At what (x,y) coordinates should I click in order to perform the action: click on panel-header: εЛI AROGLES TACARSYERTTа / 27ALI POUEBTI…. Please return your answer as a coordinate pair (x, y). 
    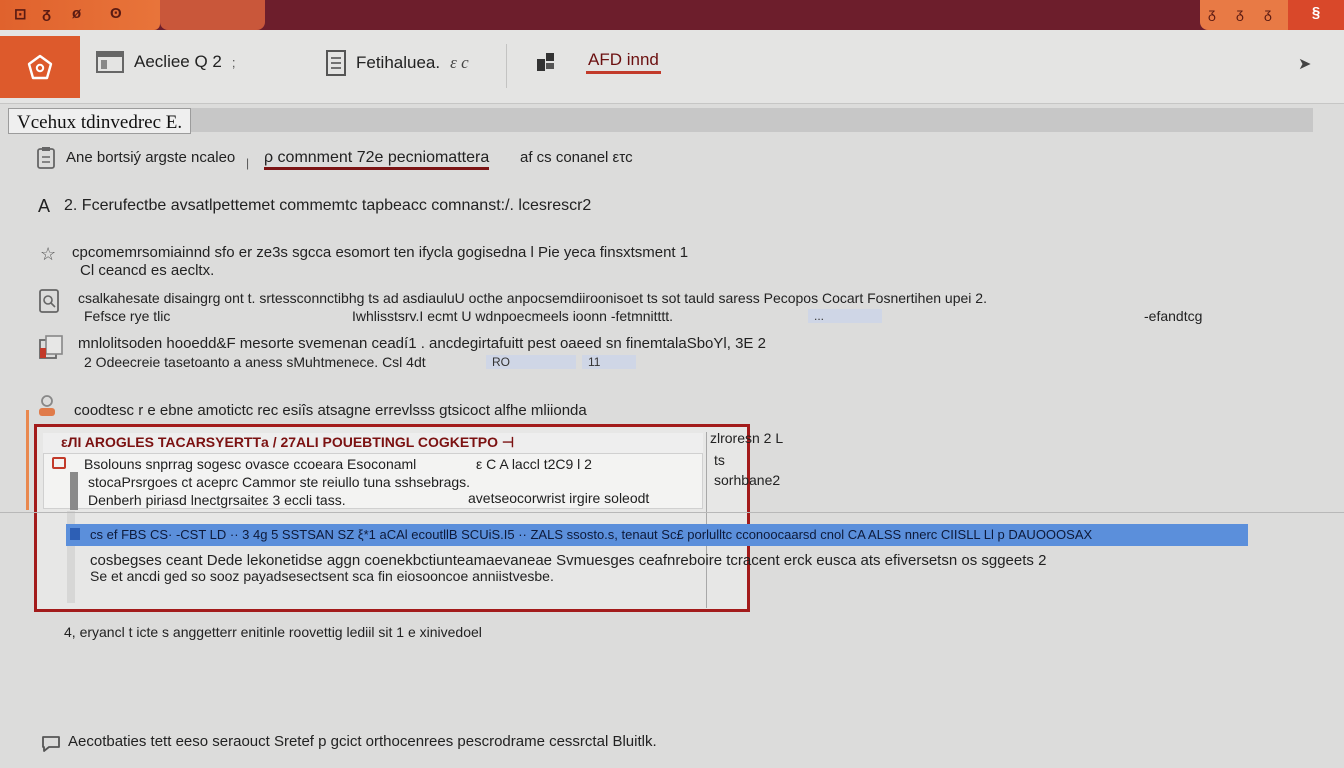
    Looking at the image, I should click on (373, 443).